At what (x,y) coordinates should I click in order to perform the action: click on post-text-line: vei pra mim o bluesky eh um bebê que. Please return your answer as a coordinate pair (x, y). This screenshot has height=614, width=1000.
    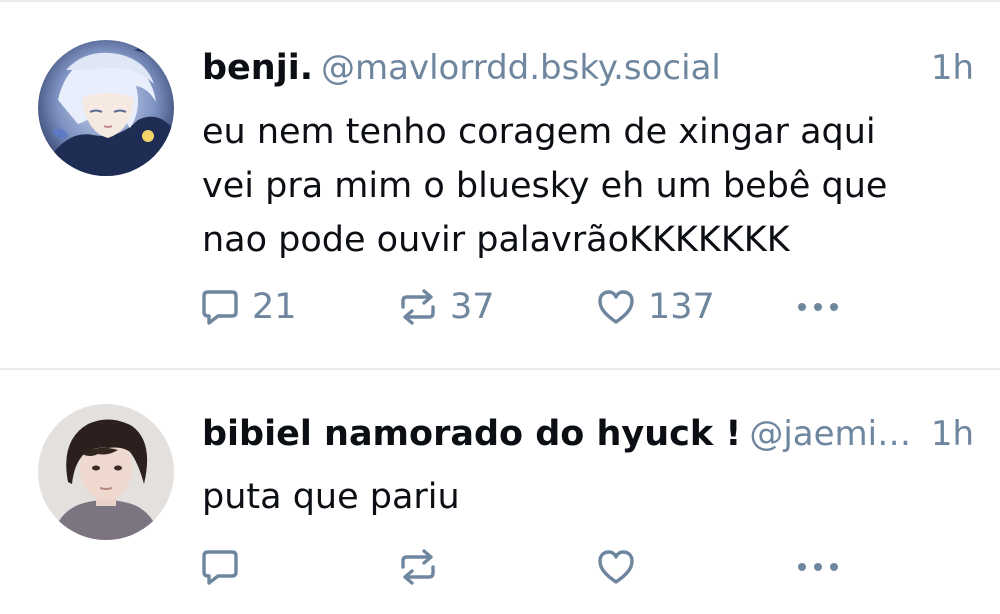
    Looking at the image, I should click on (545, 186).